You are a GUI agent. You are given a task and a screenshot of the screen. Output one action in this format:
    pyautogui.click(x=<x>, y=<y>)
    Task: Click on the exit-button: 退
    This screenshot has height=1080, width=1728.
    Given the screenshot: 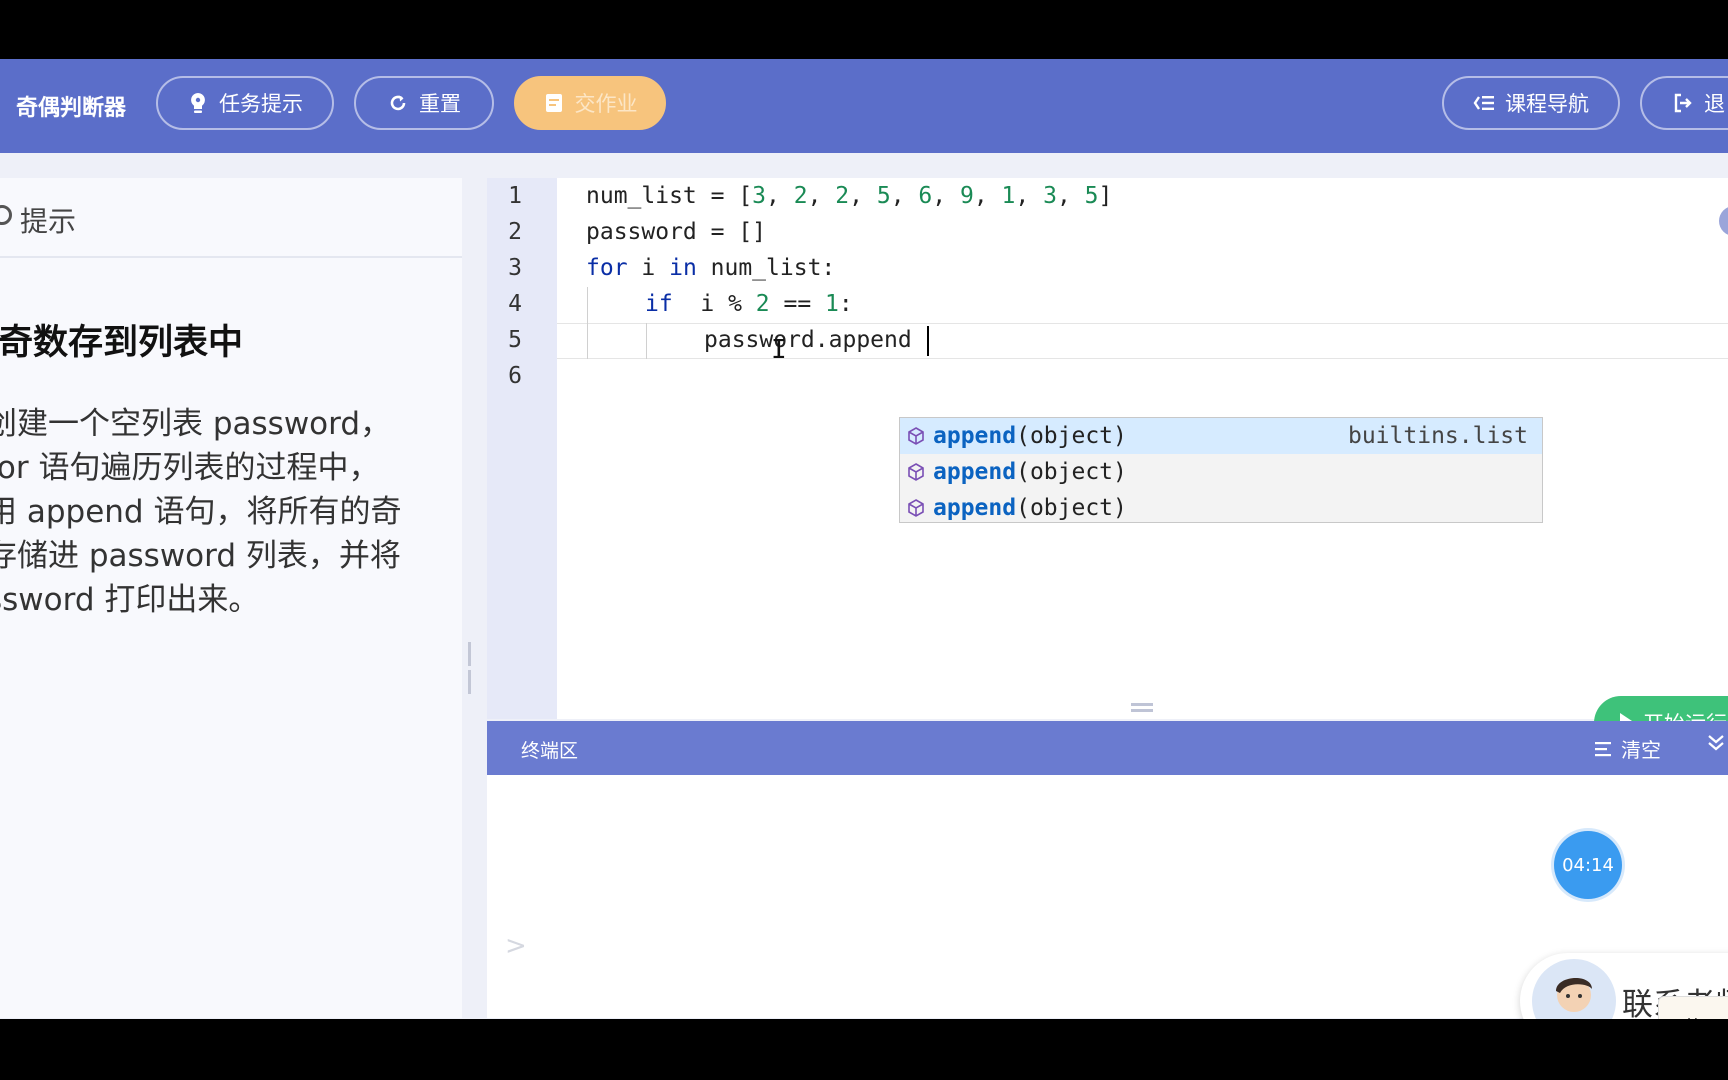 What is the action you would take?
    pyautogui.click(x=1684, y=103)
    